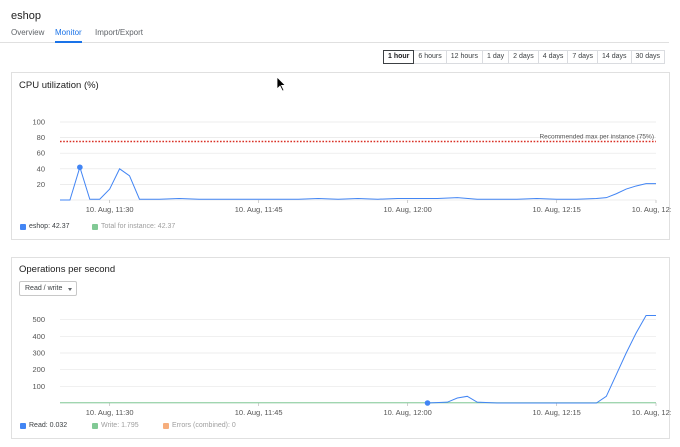  What do you see at coordinates (48, 425) in the screenshot?
I see `legend-read-label: Read: 0.032` at bounding box center [48, 425].